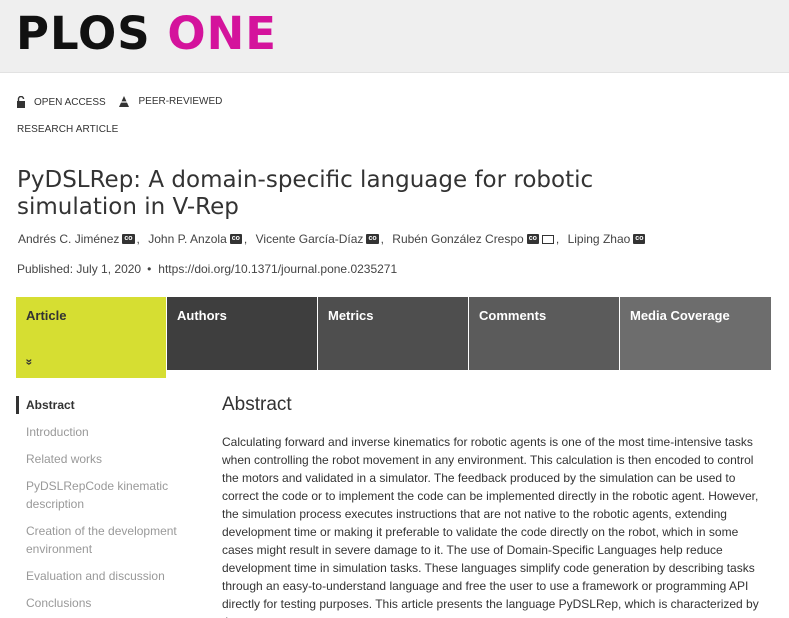 The height and width of the screenshot is (618, 789). What do you see at coordinates (180, 101) in the screenshot?
I see `peer-reviewed-label: PEER-REVIEWED` at bounding box center [180, 101].